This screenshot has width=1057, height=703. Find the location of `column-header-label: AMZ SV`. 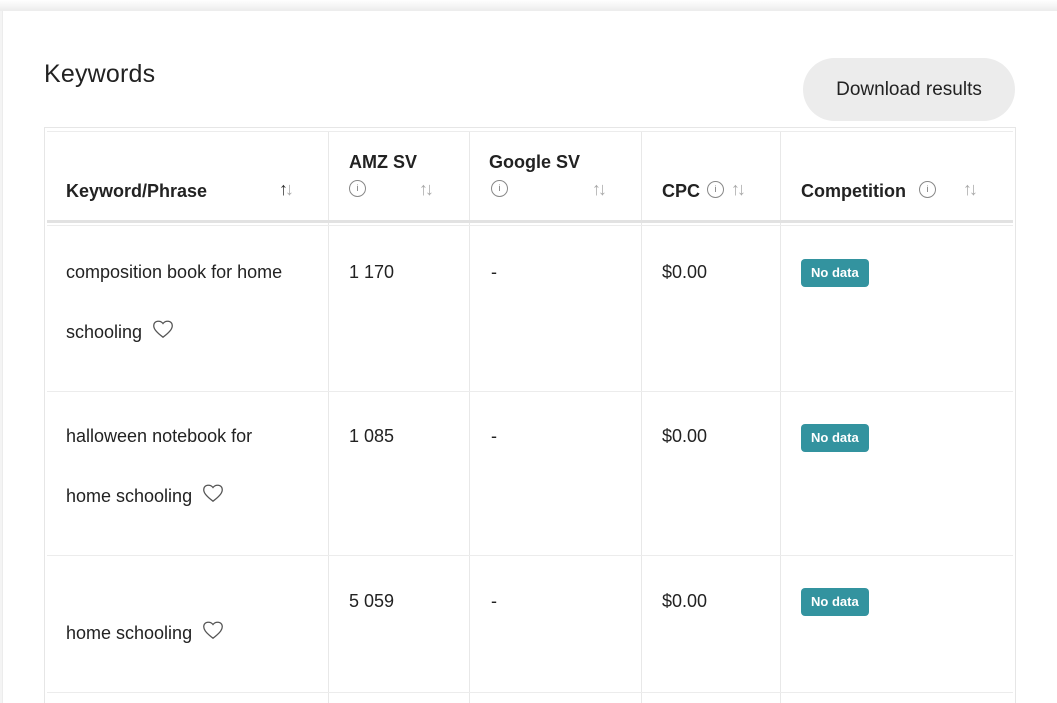

column-header-label: AMZ SV is located at coordinates (383, 162).